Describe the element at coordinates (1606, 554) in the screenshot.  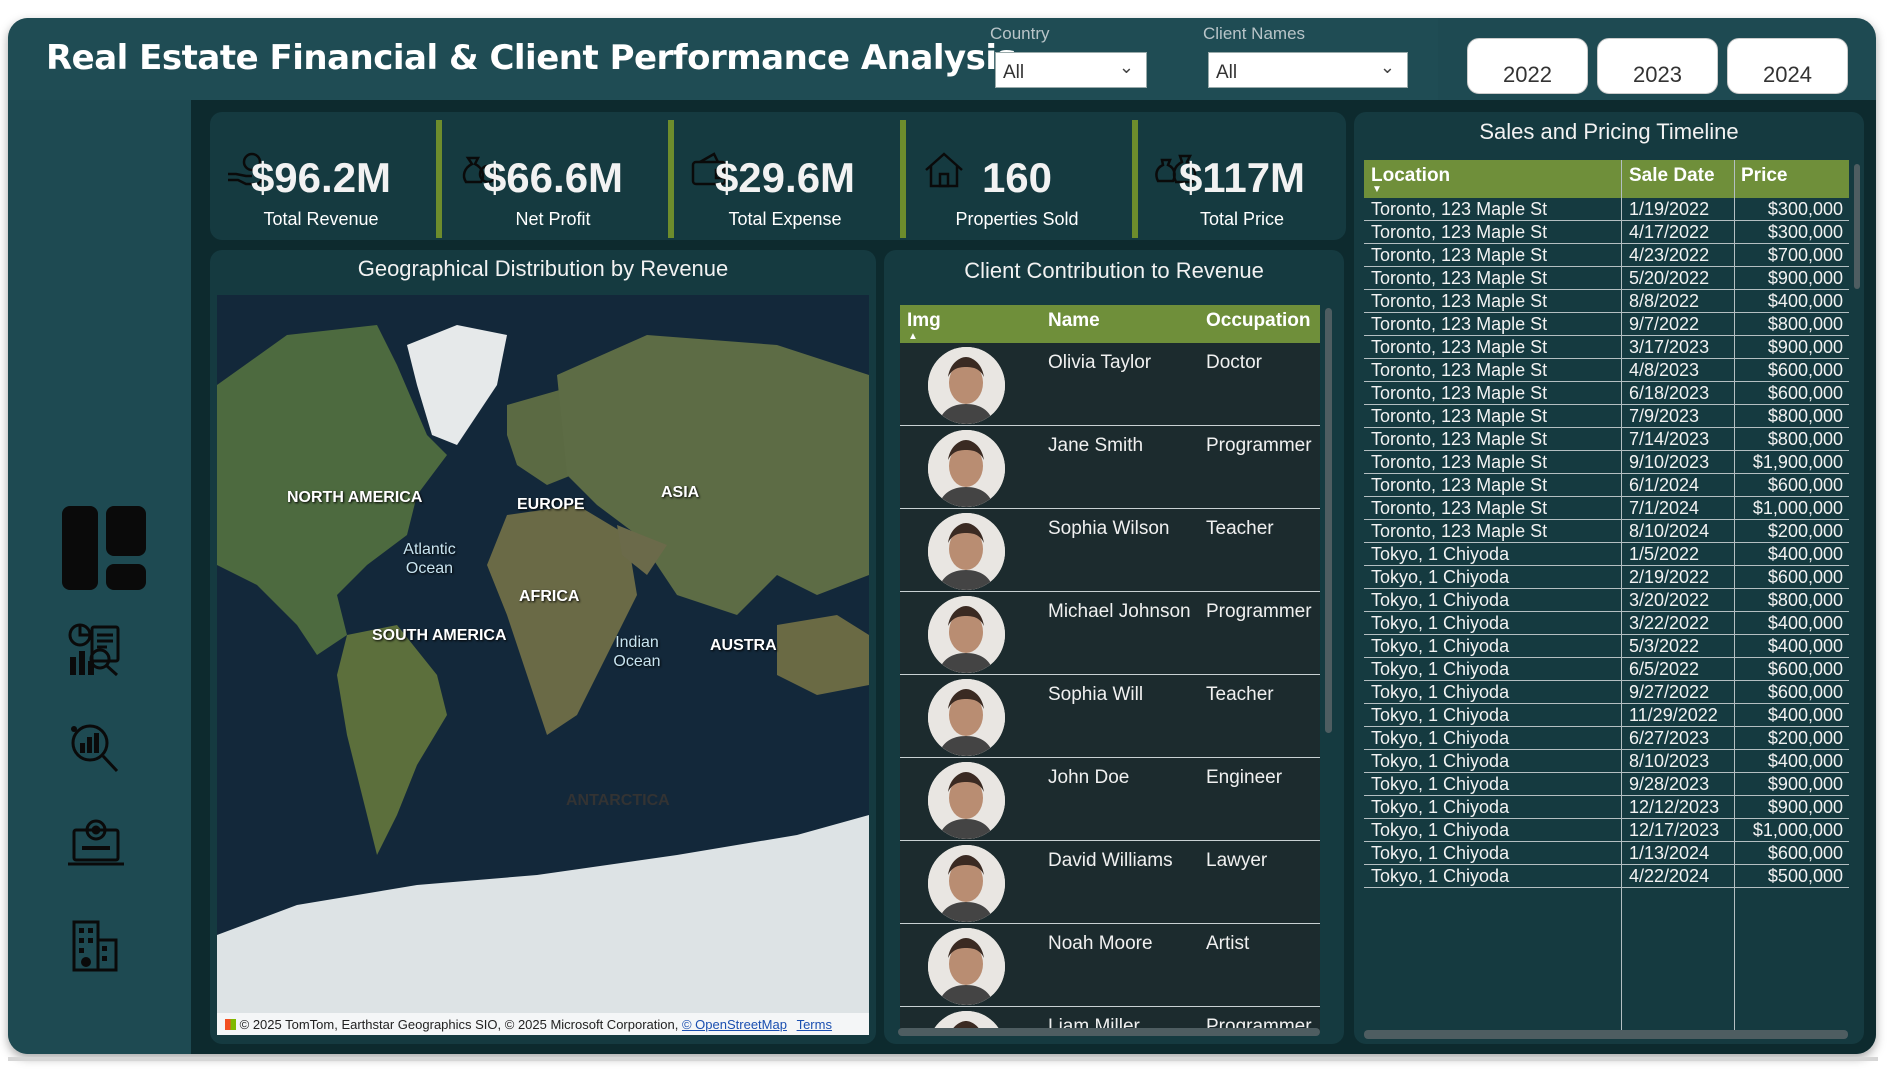
I see `sales-row: Tokyo, 1 Chiyoda 1/5/2022 $400,000` at that location.